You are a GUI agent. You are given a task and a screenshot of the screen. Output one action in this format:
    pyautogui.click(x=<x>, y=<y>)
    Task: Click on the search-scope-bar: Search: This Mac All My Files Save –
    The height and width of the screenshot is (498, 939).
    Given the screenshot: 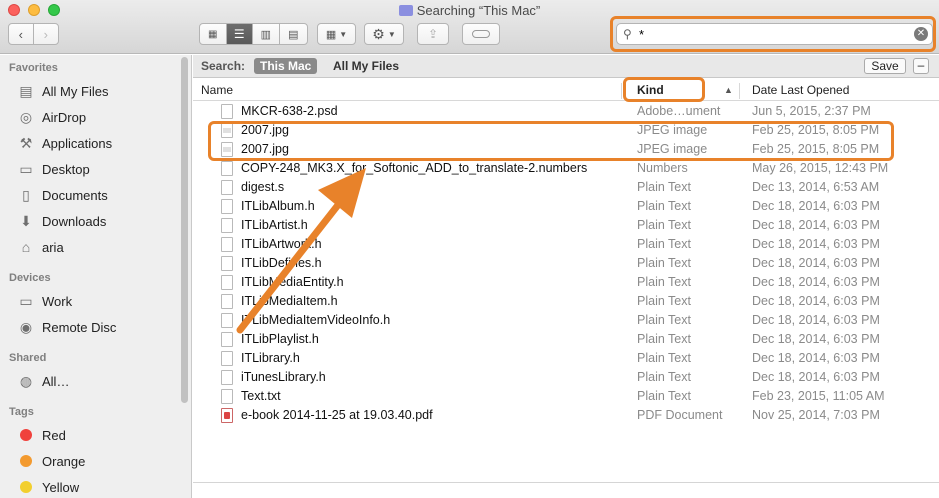 What is the action you would take?
    pyautogui.click(x=566, y=66)
    